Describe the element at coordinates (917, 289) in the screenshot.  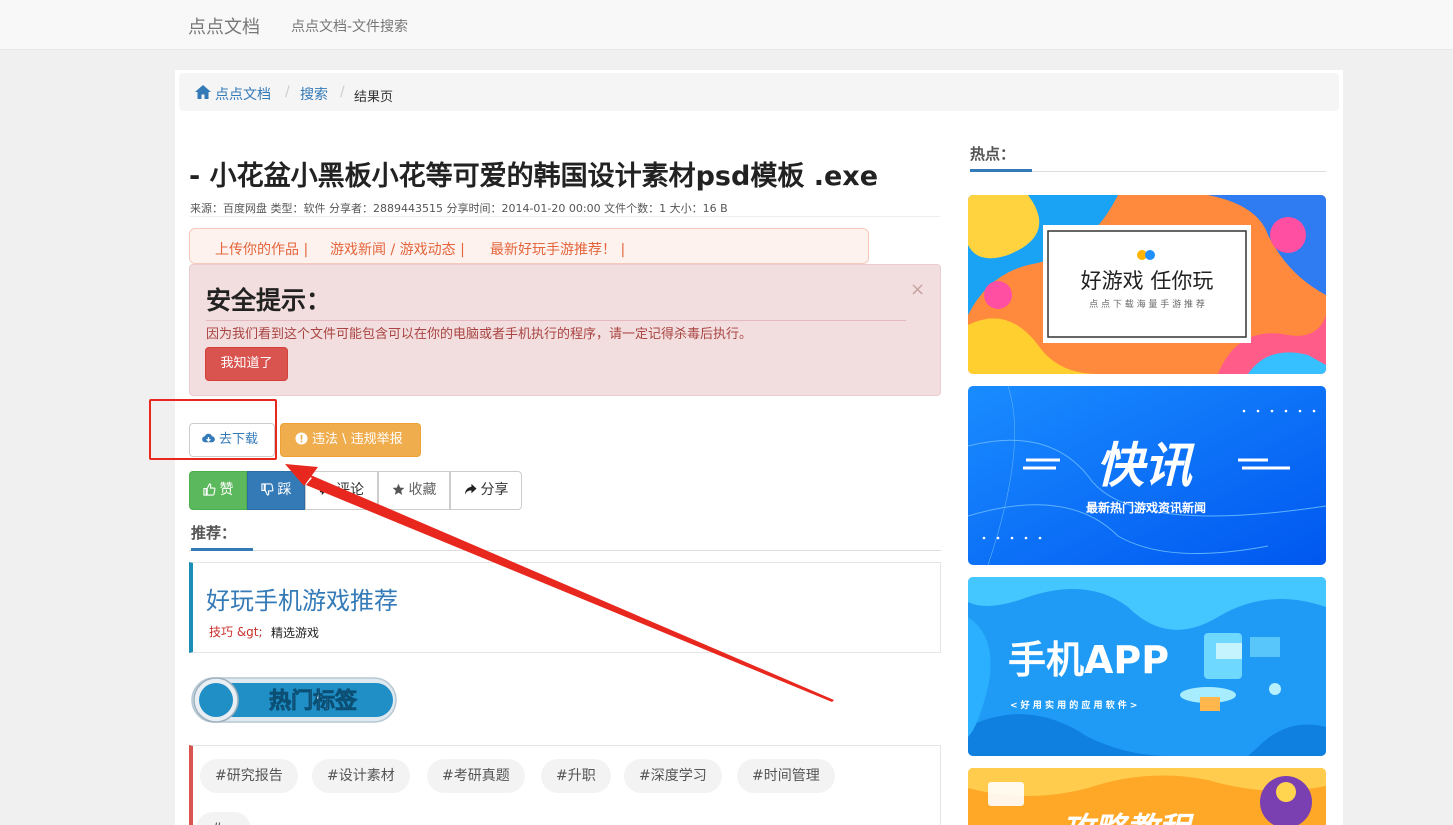
I see `close-icon: ×` at that location.